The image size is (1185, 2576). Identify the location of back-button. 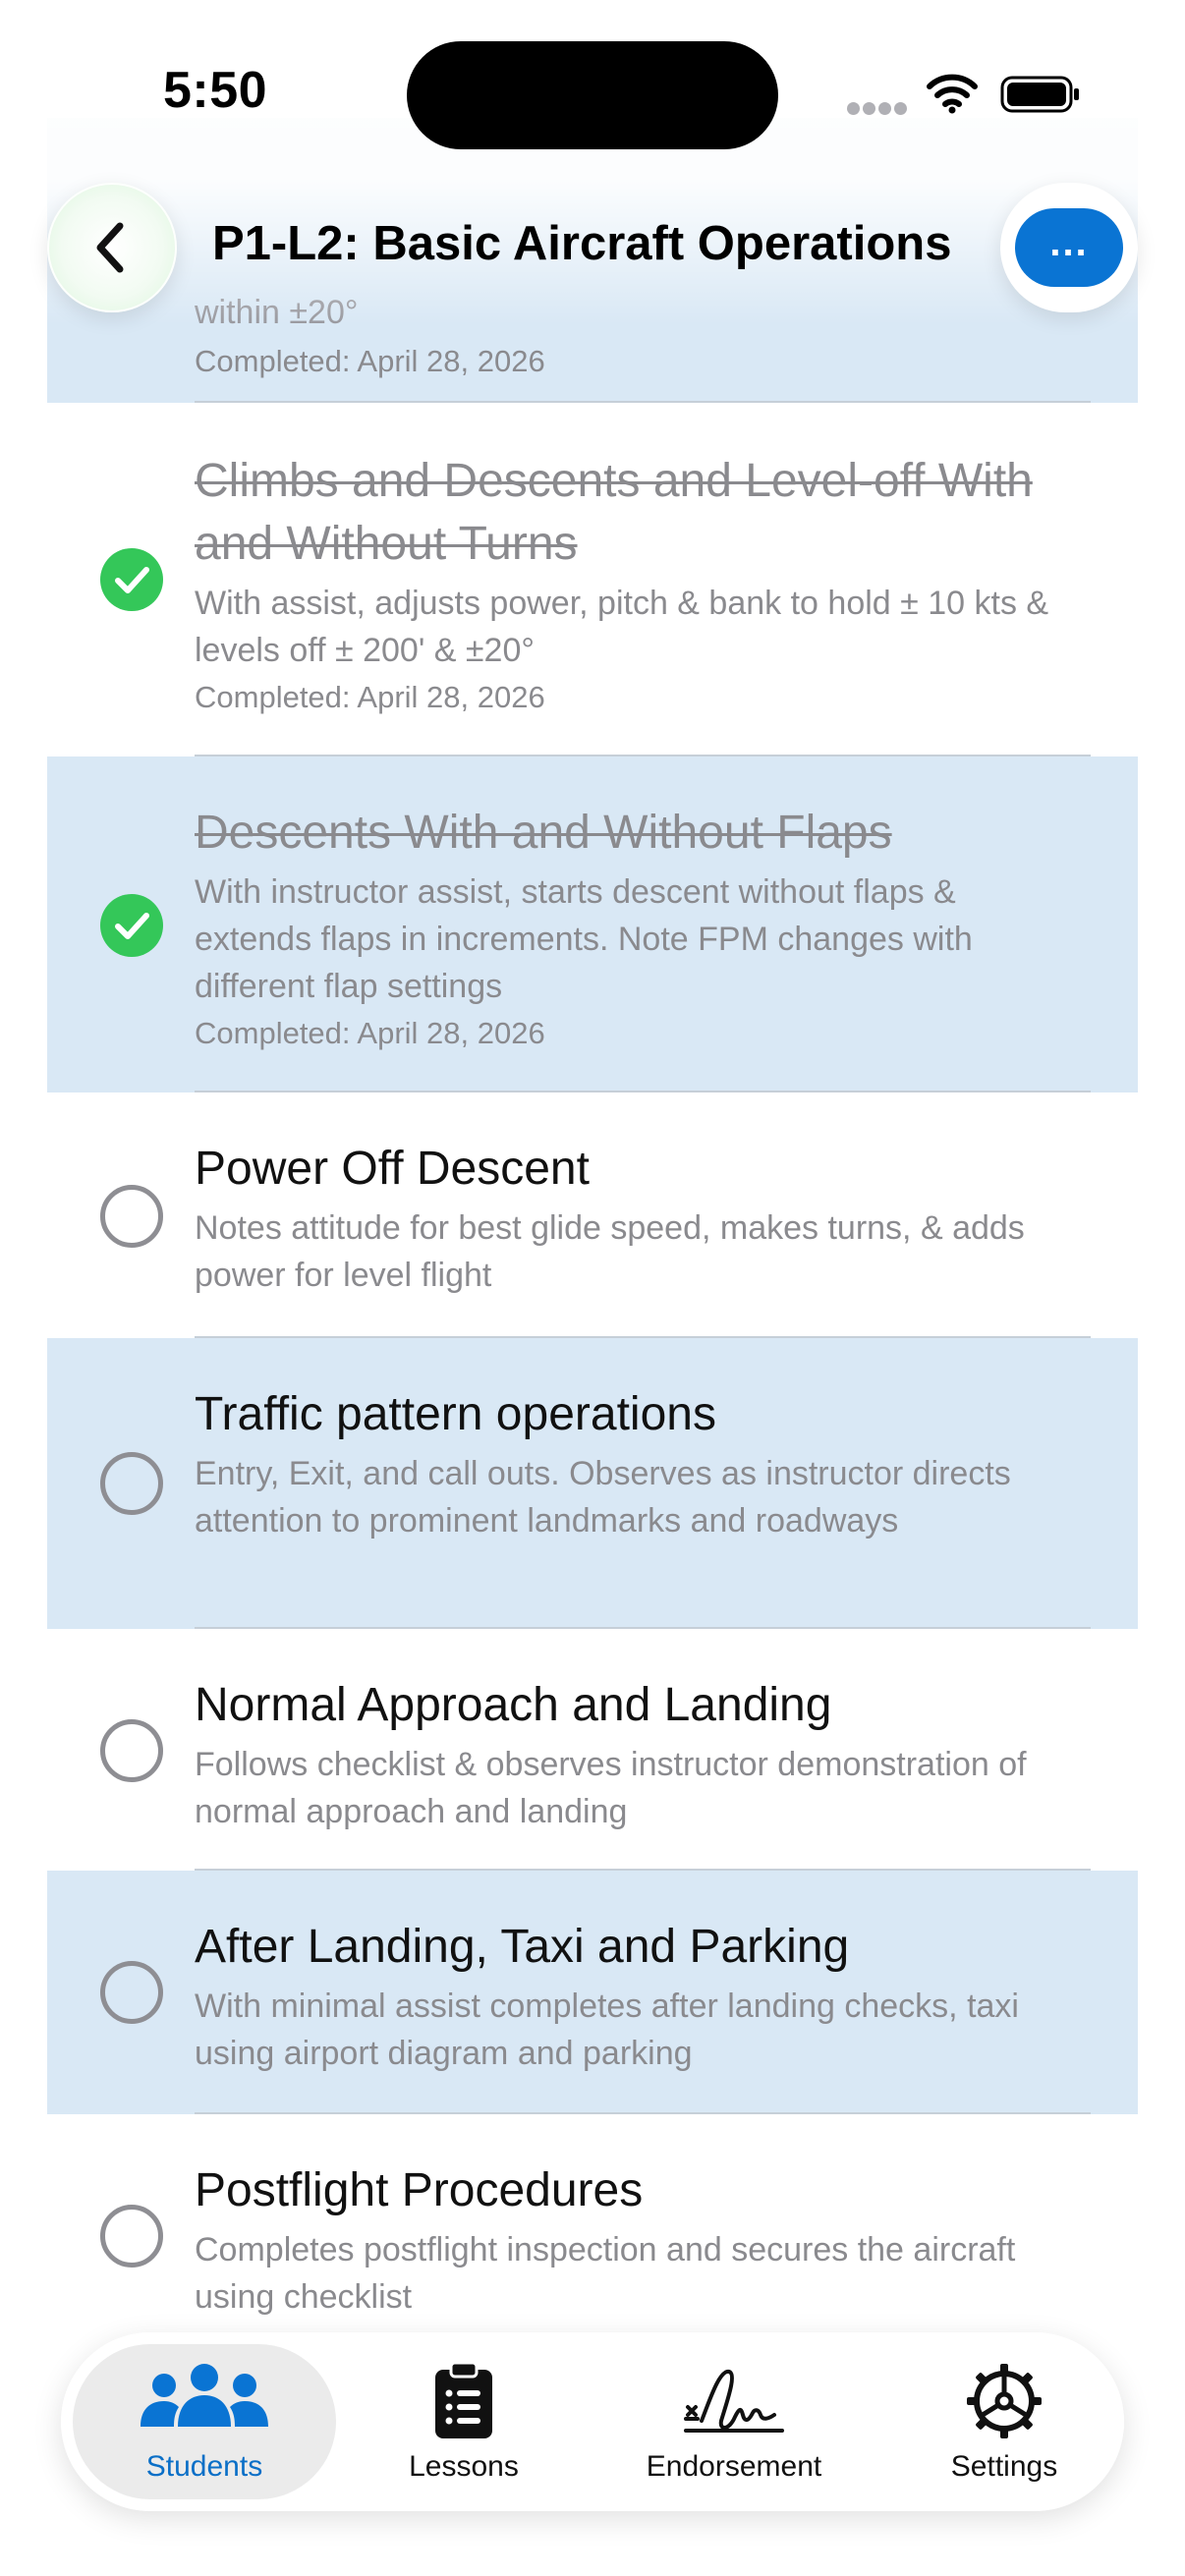
(112, 247).